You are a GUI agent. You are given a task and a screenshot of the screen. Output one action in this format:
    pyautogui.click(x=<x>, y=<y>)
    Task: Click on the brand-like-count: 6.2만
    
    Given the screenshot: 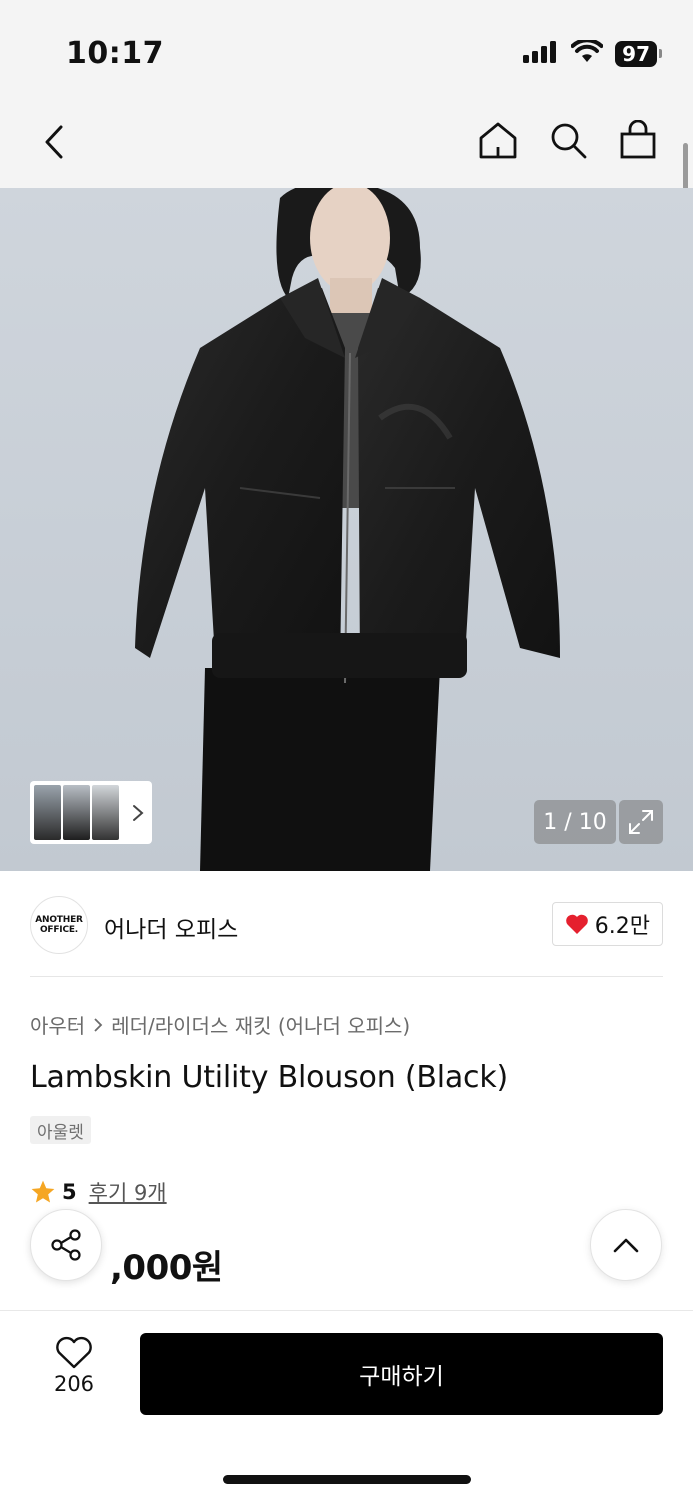 What is the action you would take?
    pyautogui.click(x=622, y=926)
    